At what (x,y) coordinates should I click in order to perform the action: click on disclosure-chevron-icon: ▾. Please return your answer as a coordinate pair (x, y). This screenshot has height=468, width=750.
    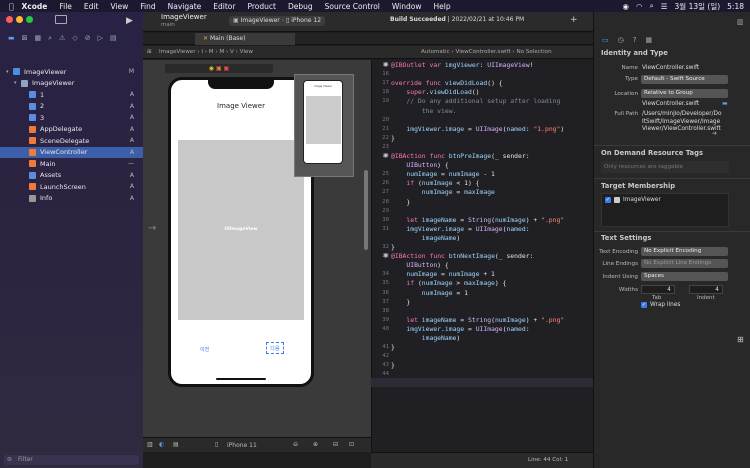
    Looking at the image, I should click on (17, 83).